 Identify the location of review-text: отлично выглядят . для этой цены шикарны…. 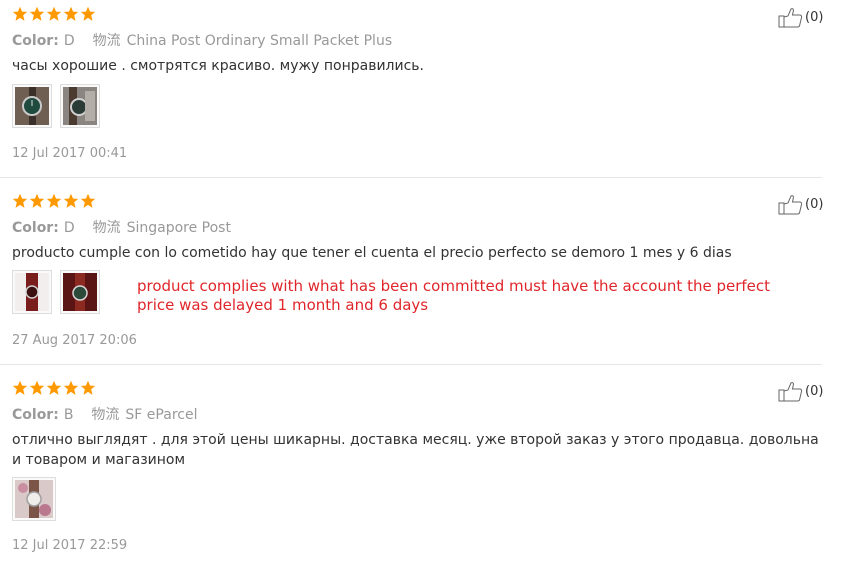
(415, 450).